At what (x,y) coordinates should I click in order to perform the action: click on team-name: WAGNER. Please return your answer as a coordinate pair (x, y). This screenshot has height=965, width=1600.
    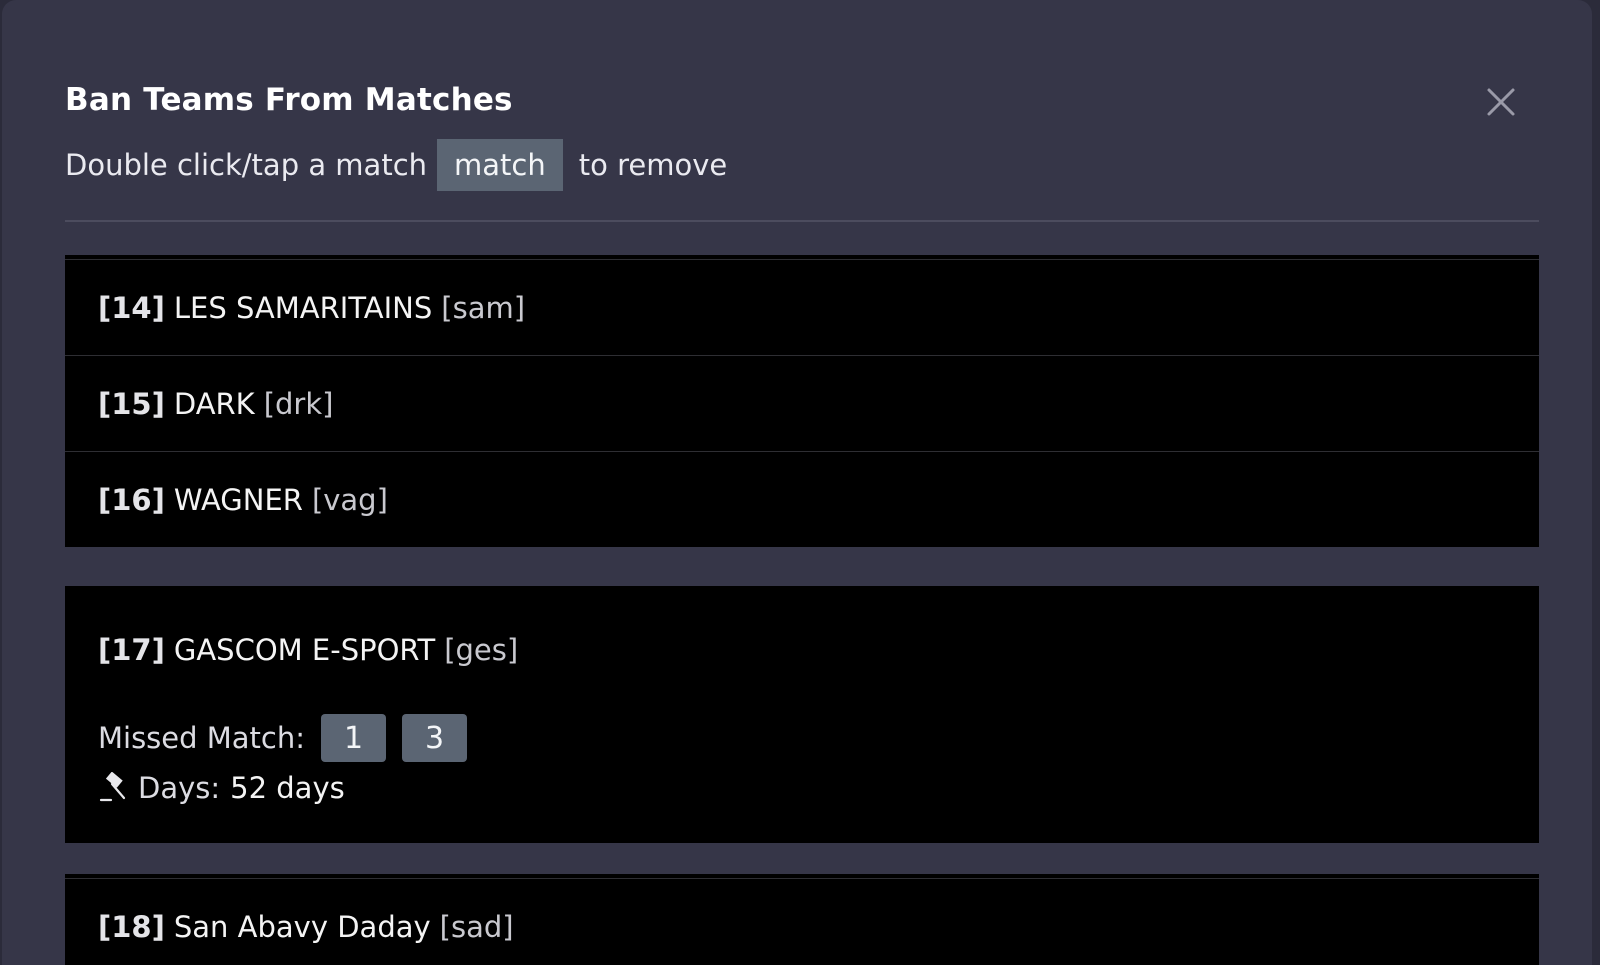
    Looking at the image, I should click on (238, 499).